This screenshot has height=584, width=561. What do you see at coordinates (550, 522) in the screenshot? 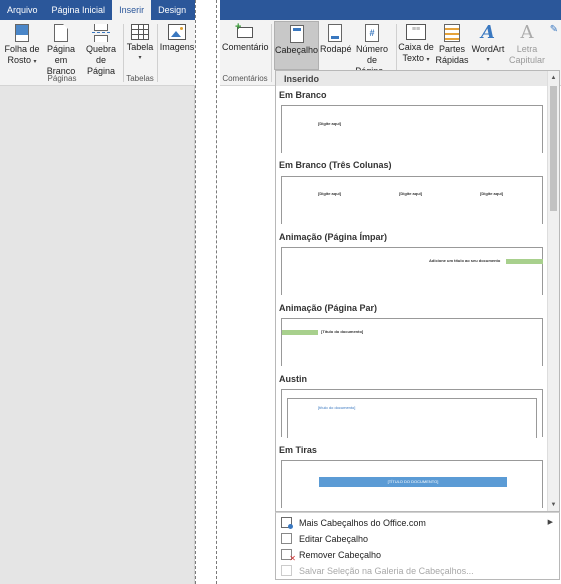
I see `chevron-right-icon: ▶` at bounding box center [550, 522].